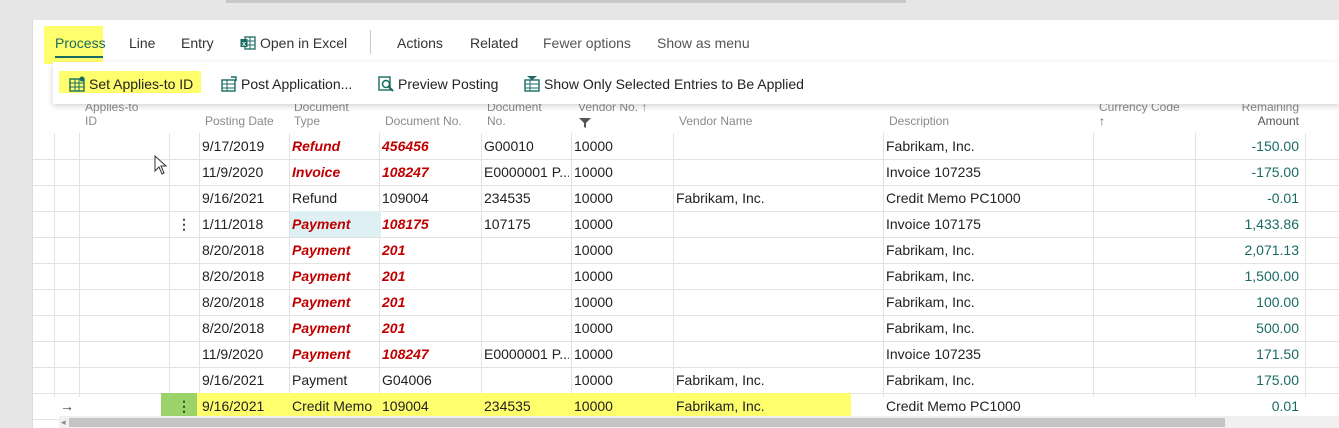  I want to click on document-type-cell: Invoice, so click(316, 172).